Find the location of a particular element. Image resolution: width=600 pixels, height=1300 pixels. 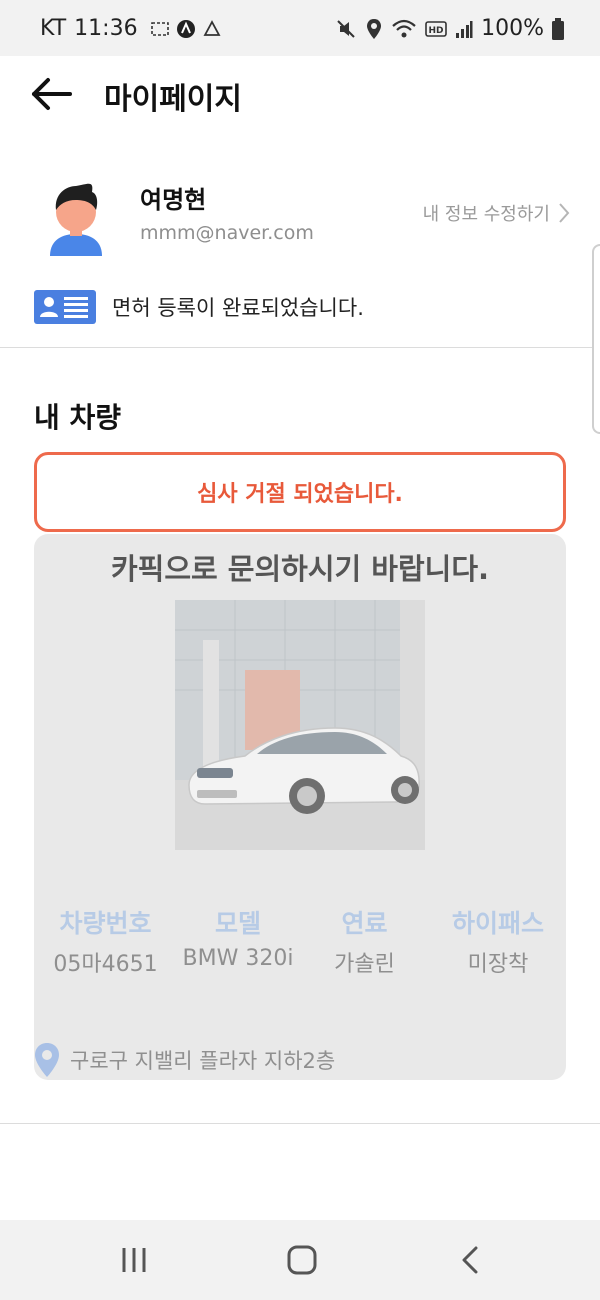

hd-voice-icon: HD is located at coordinates (436, 28).